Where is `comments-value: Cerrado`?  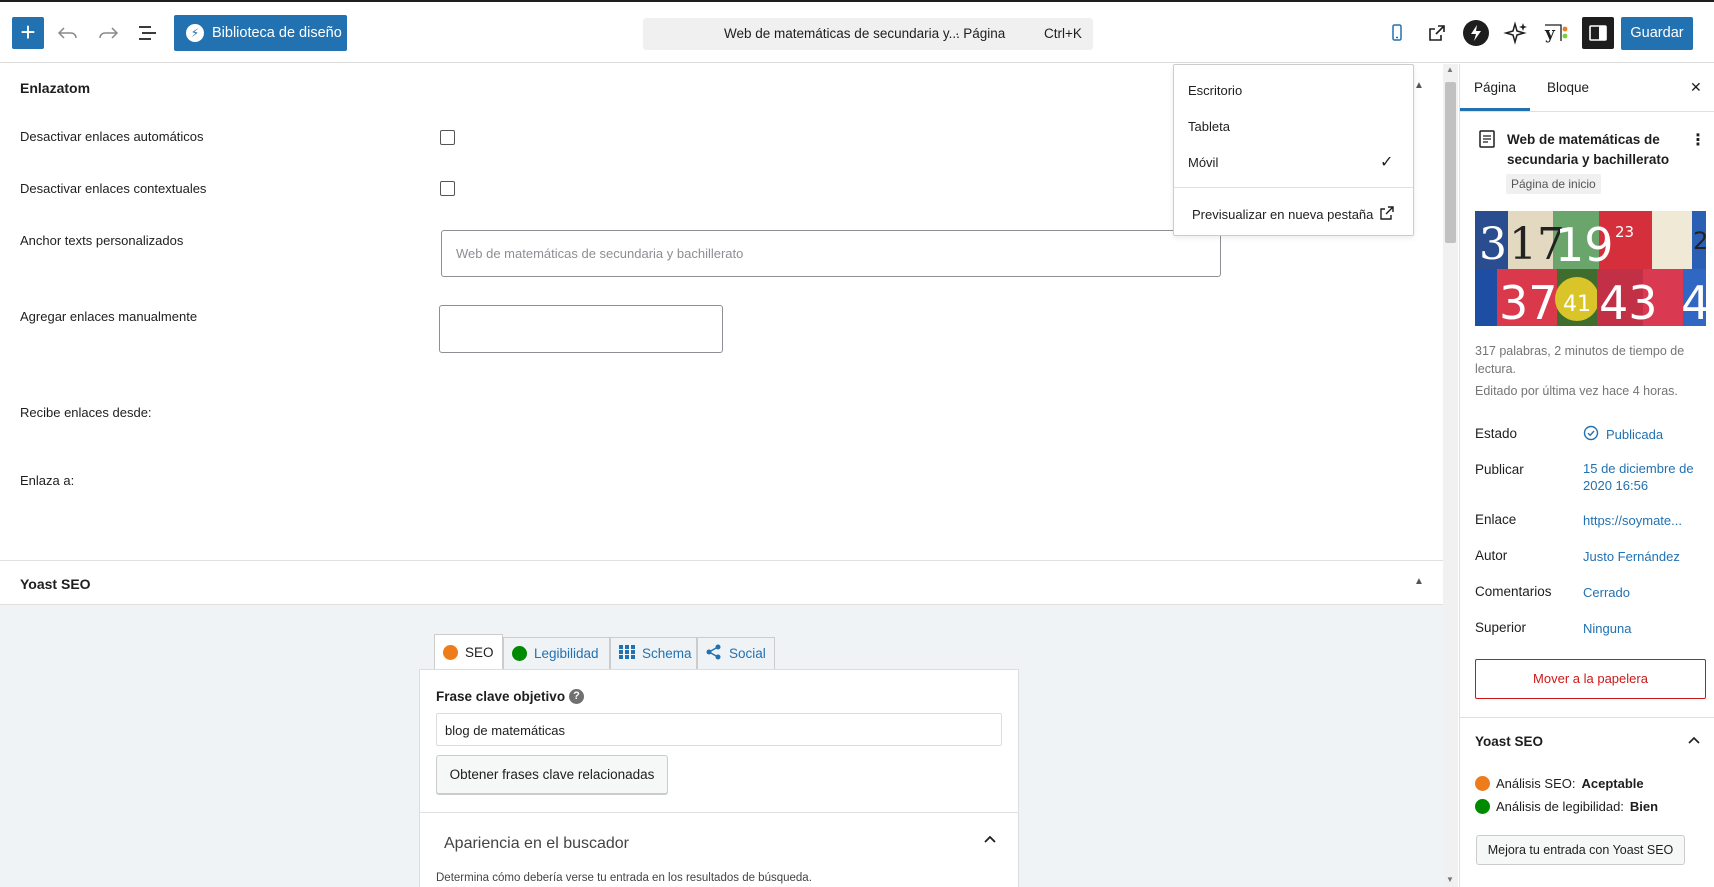 comments-value: Cerrado is located at coordinates (1606, 592).